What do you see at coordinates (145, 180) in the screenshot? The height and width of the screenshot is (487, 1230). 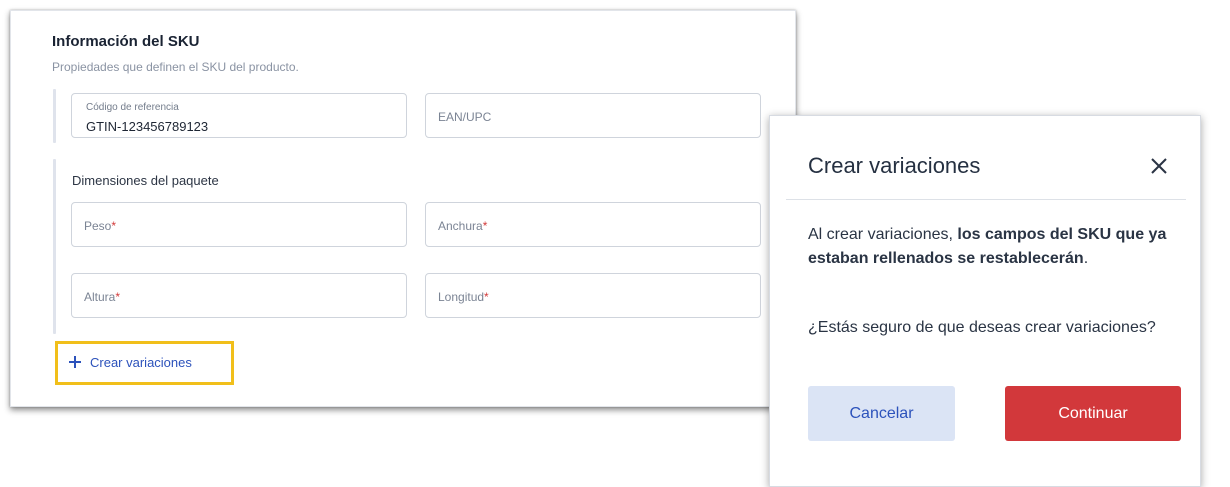 I see `package-dimensions-label: Dimensiones del paquete` at bounding box center [145, 180].